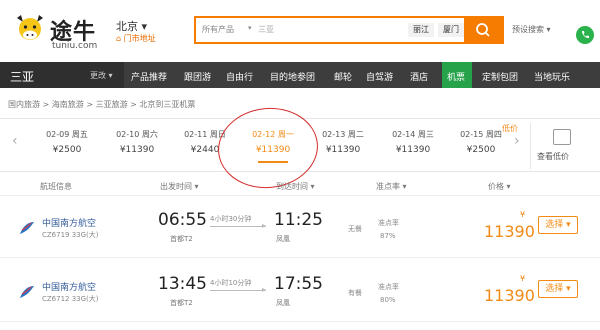  I want to click on phone-icon, so click(585, 35).